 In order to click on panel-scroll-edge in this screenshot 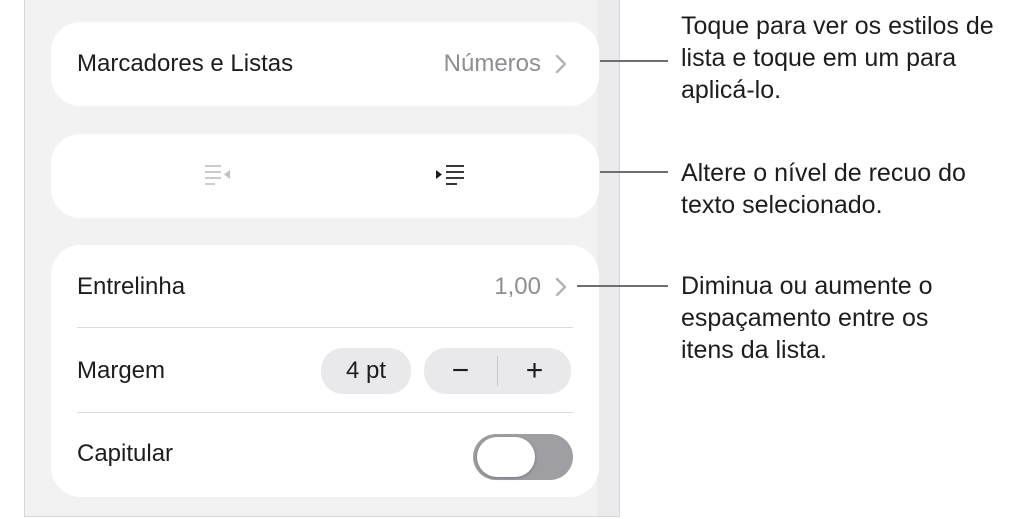, I will do `click(608, 258)`.